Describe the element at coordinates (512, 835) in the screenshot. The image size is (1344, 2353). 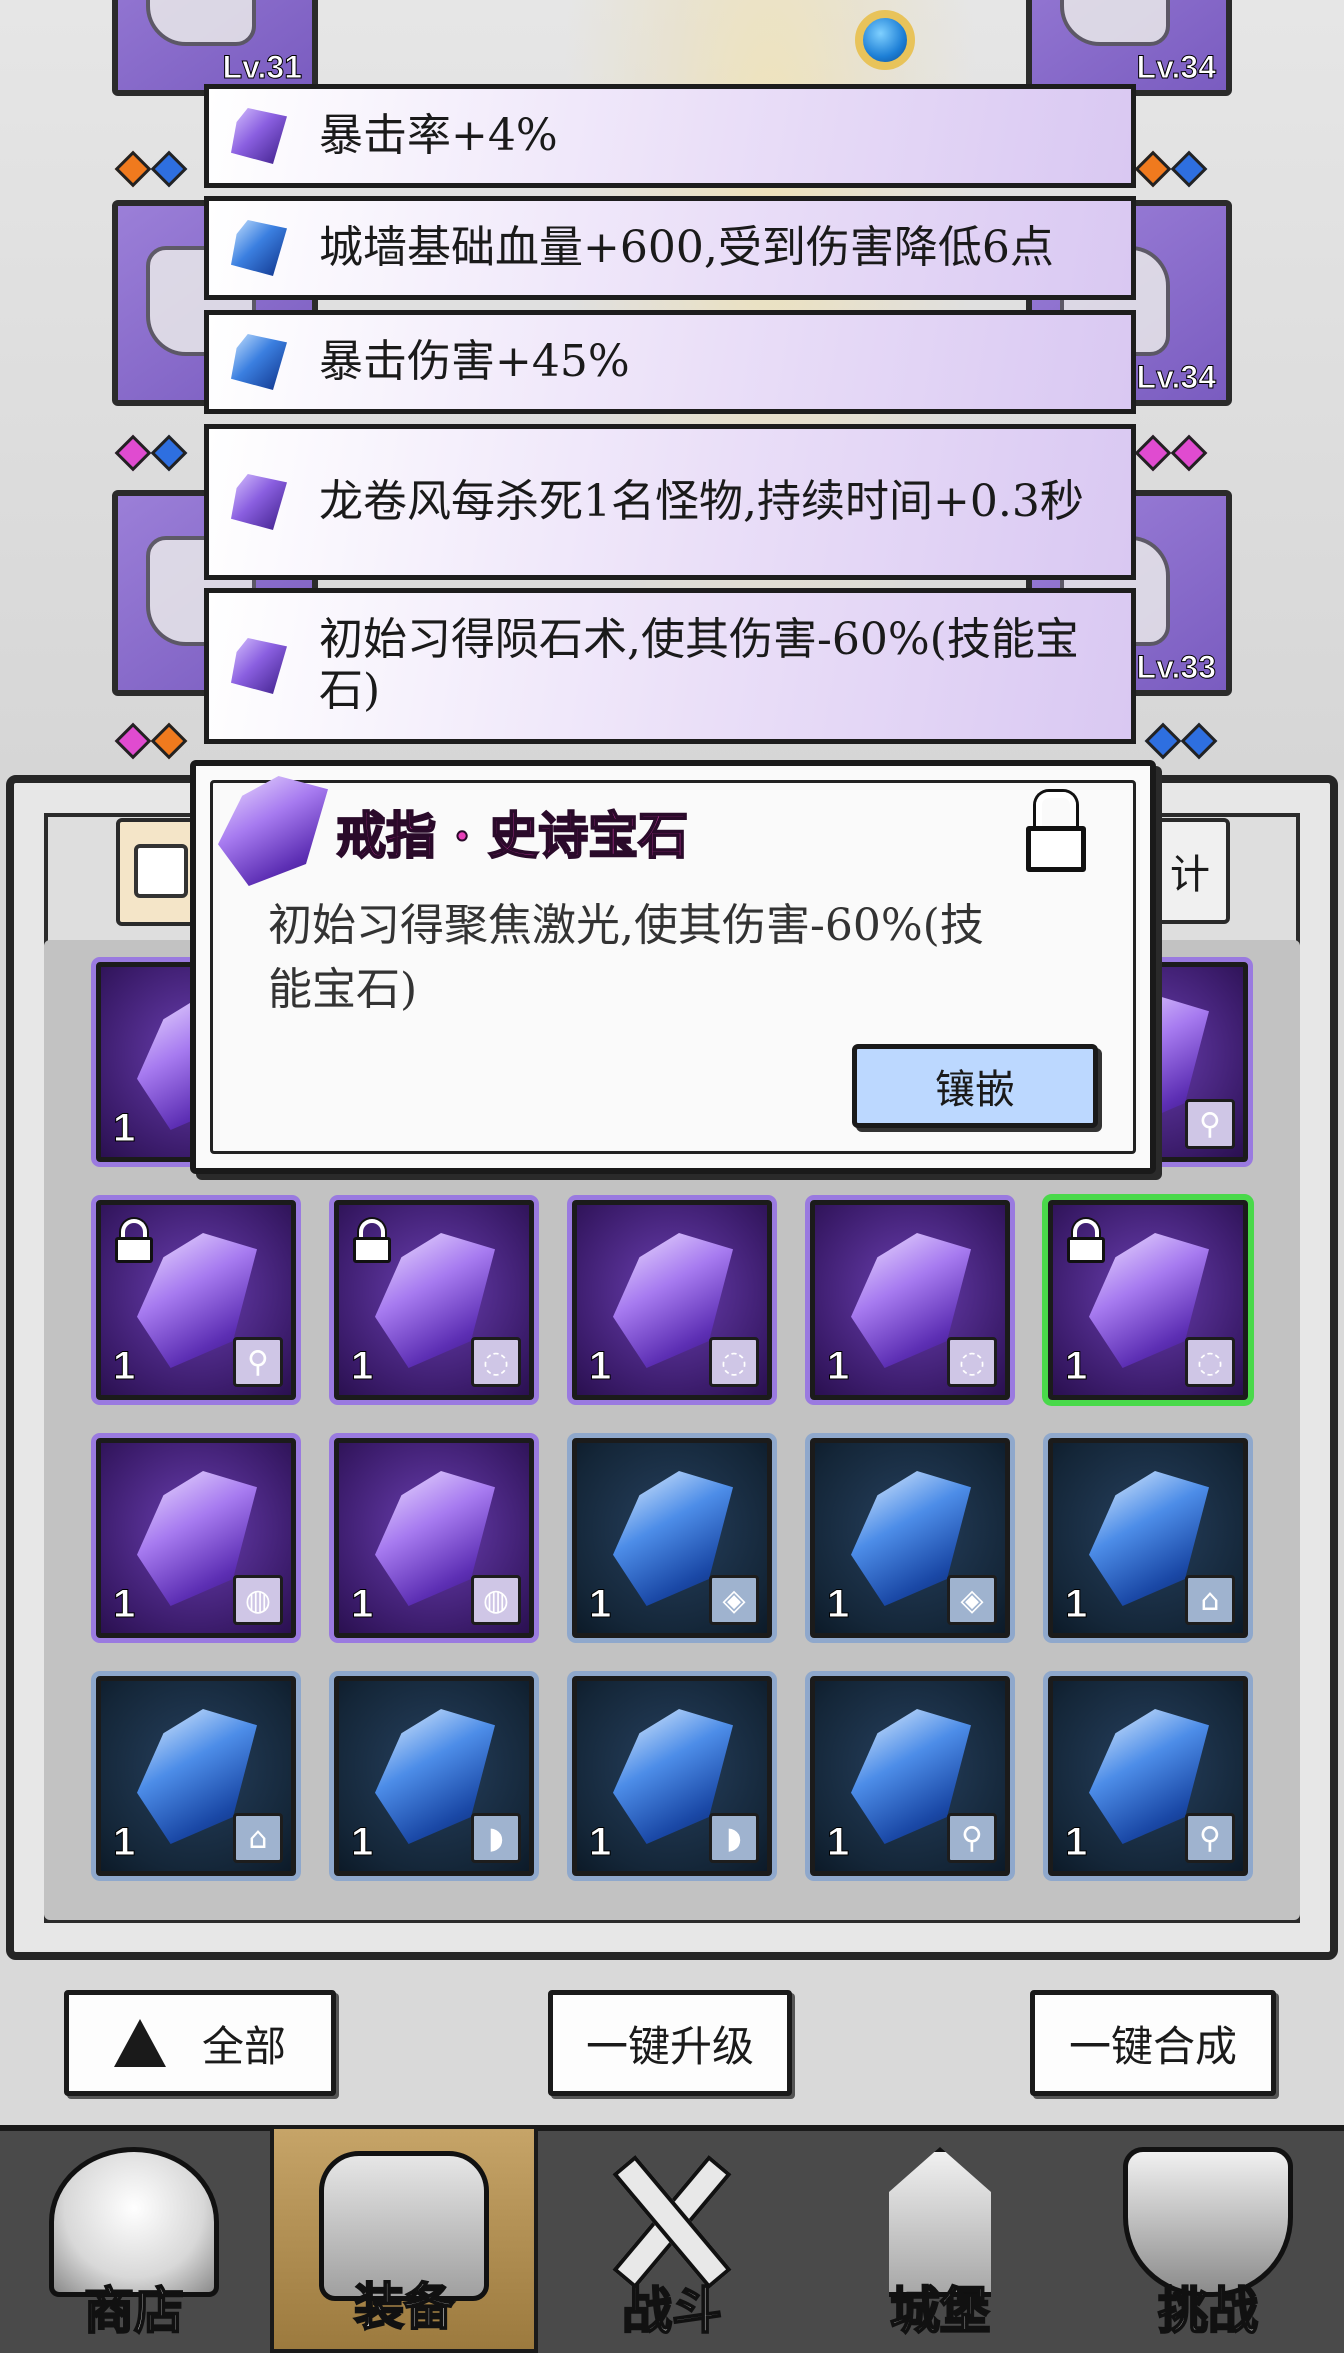
I see `popup-title: 戒指 · 史诗宝石` at that location.